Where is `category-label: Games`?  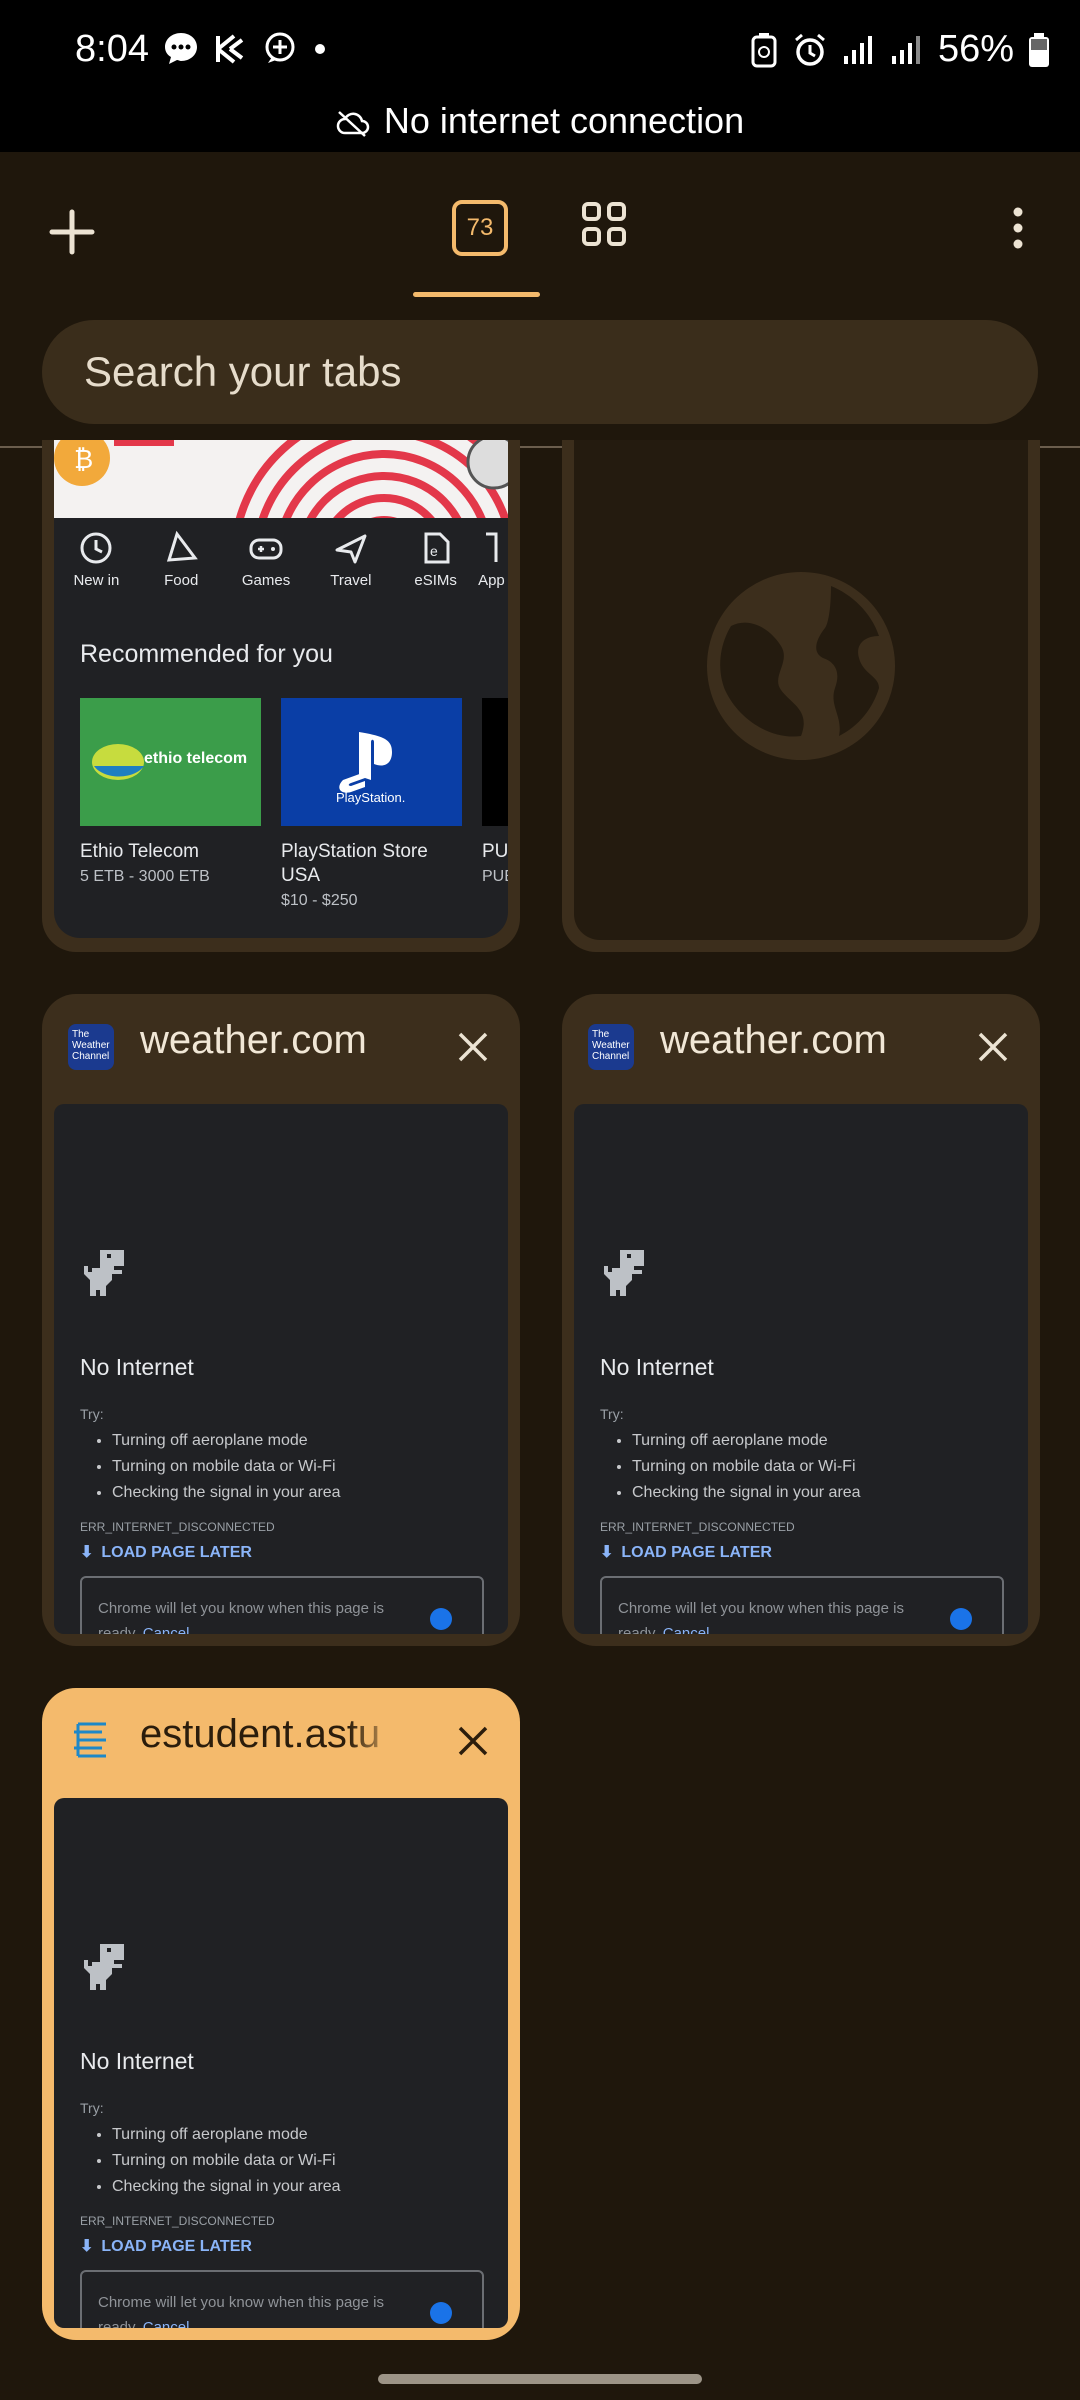 category-label: Games is located at coordinates (266, 580).